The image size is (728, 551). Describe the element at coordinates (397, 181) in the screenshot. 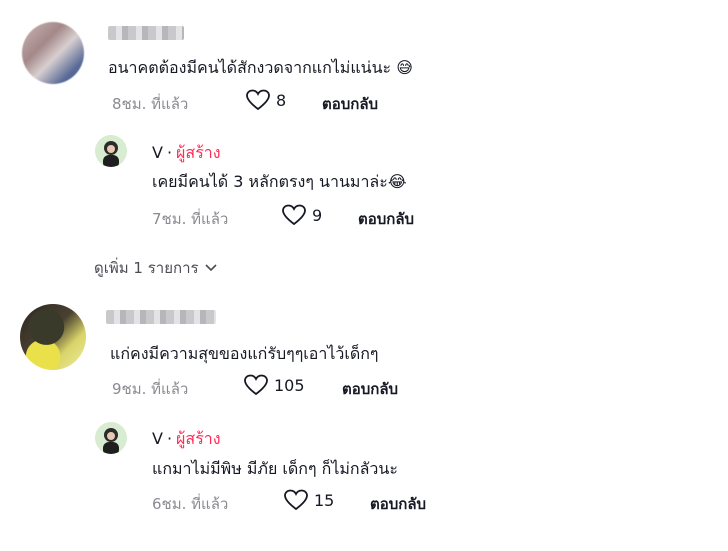

I see `emoji: 😂` at that location.